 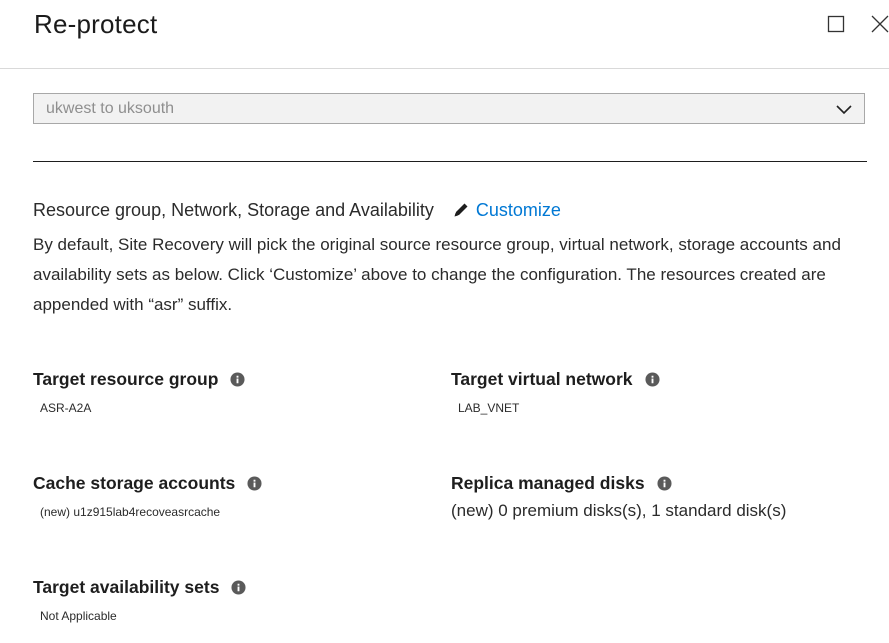 I want to click on field-target-availability-sets: Target availability sets Not Applicable, so click(x=139, y=600).